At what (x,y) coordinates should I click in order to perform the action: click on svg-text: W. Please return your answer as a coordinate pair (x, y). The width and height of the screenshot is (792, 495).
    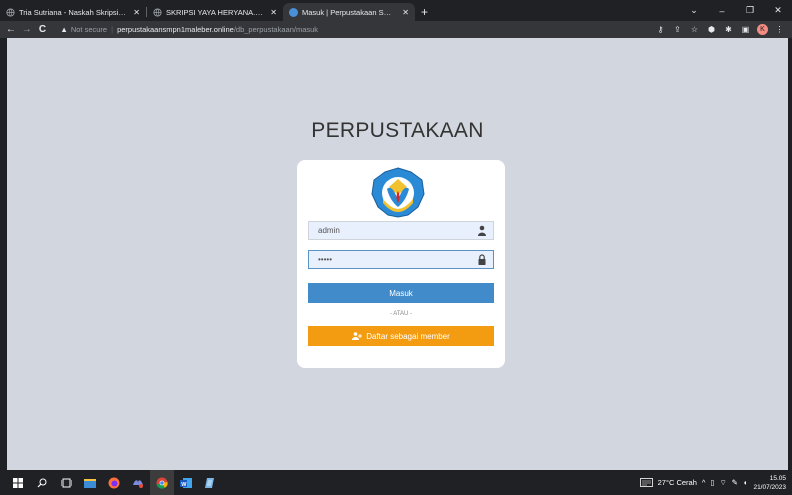
    Looking at the image, I should click on (184, 484).